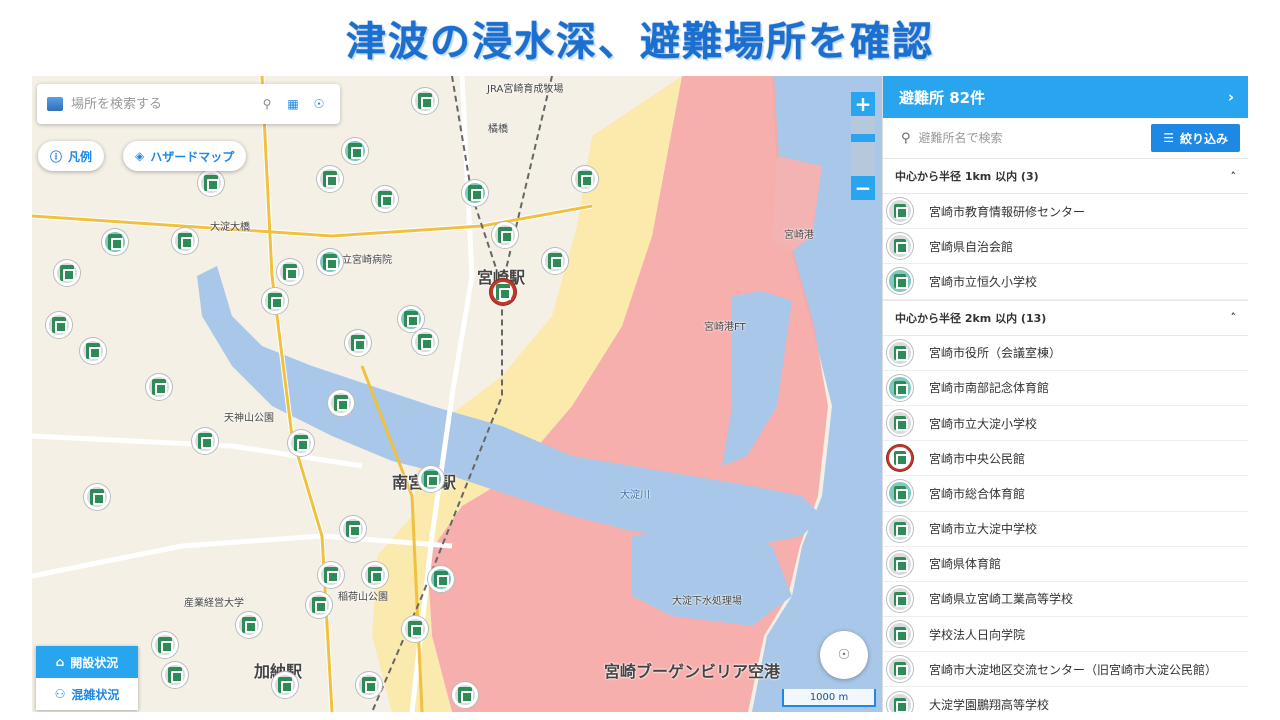 The width and height of the screenshot is (1280, 720). Describe the element at coordinates (1168, 138) in the screenshot. I see `filter-icon: ☰` at that location.